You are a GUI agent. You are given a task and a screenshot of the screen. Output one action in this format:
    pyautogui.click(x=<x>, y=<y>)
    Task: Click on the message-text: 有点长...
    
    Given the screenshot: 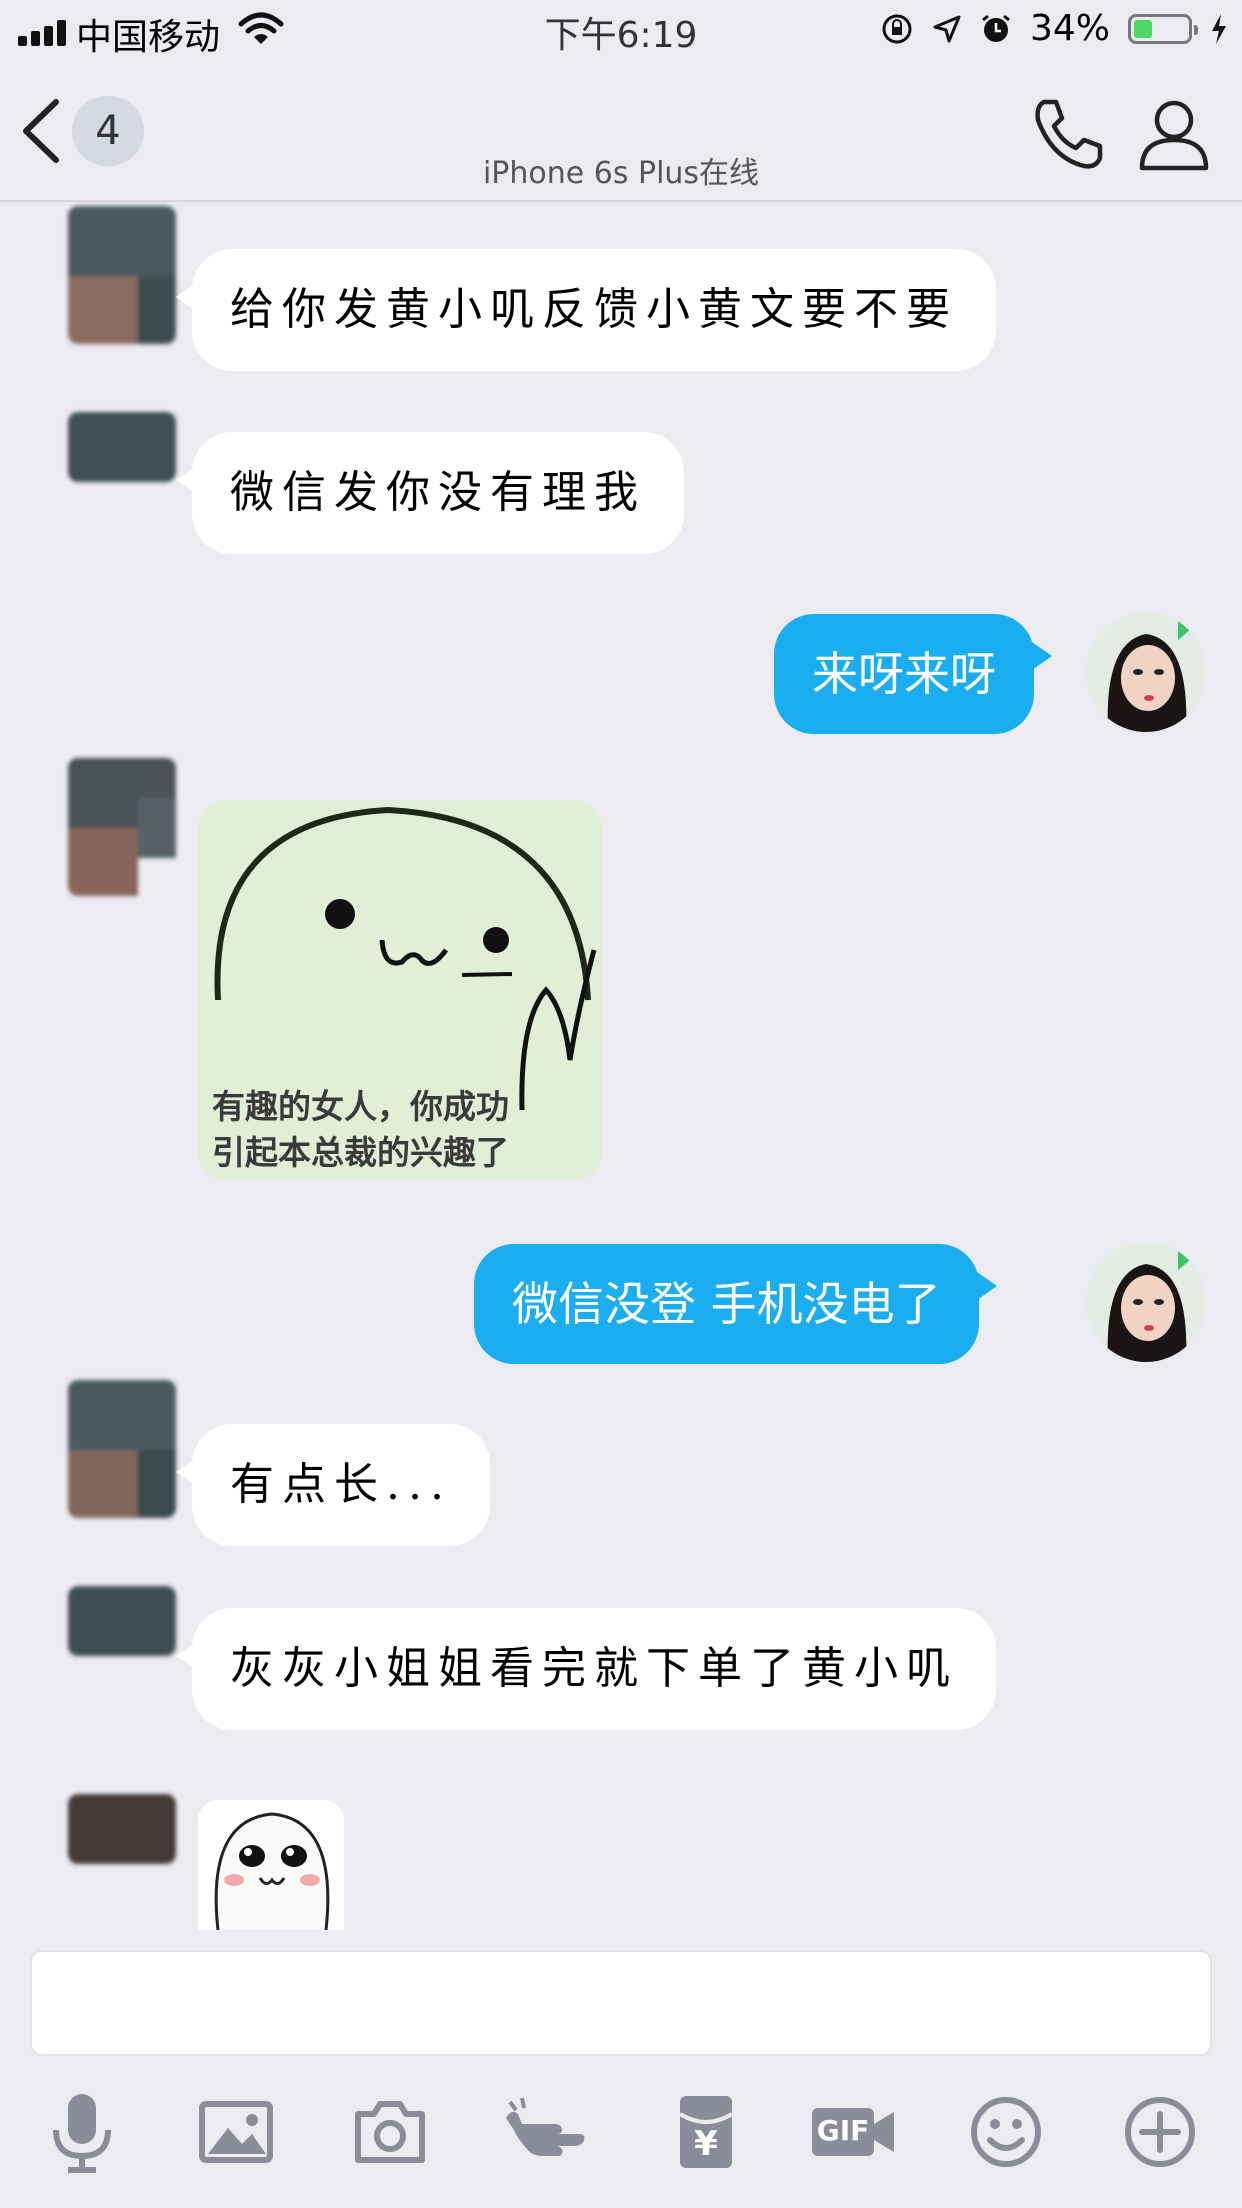 What is the action you would take?
    pyautogui.click(x=341, y=1484)
    